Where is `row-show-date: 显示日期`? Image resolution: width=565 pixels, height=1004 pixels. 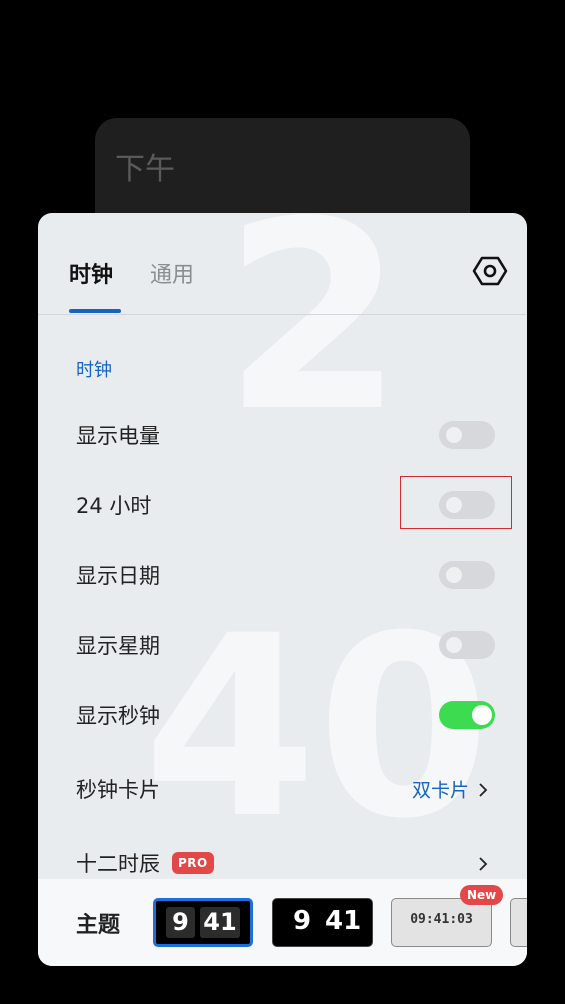
row-show-date: 显示日期 is located at coordinates (282, 575).